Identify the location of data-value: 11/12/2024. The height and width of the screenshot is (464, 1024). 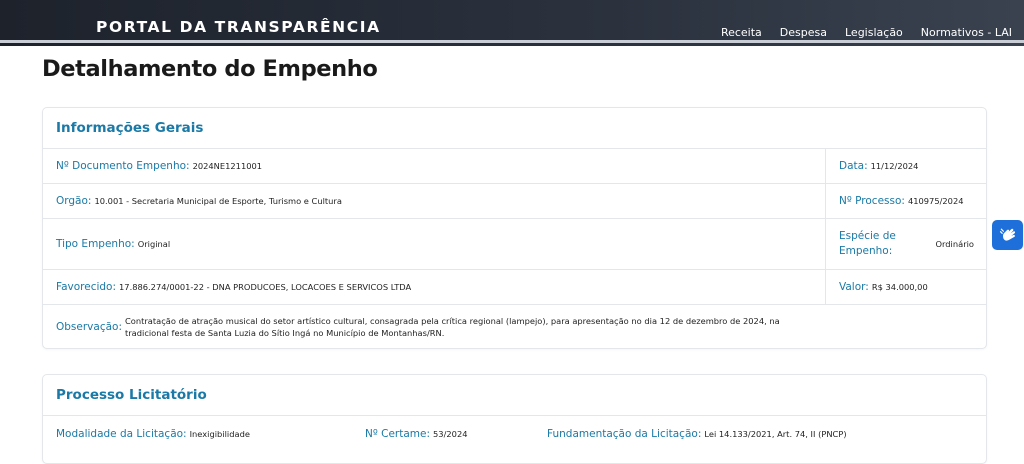
(894, 166).